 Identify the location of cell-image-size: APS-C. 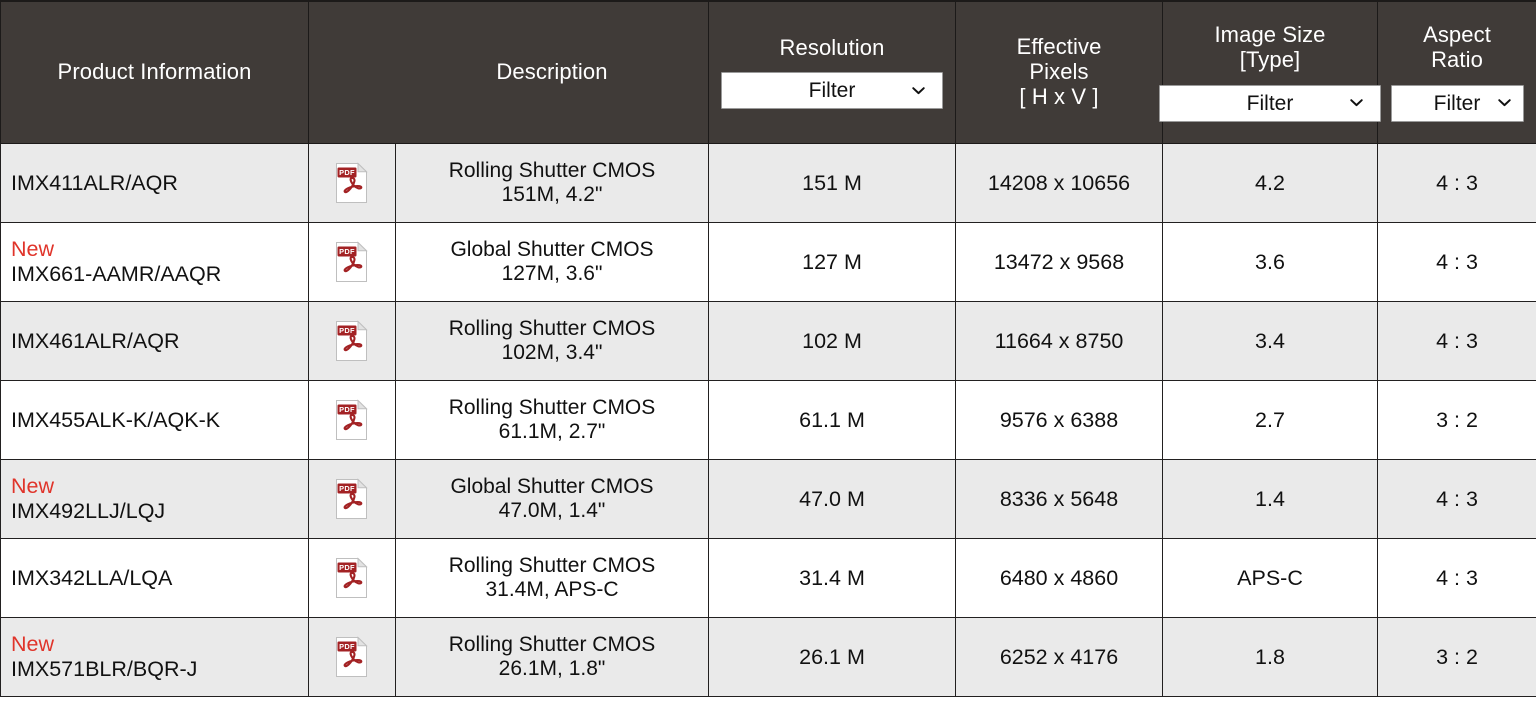
(1270, 578).